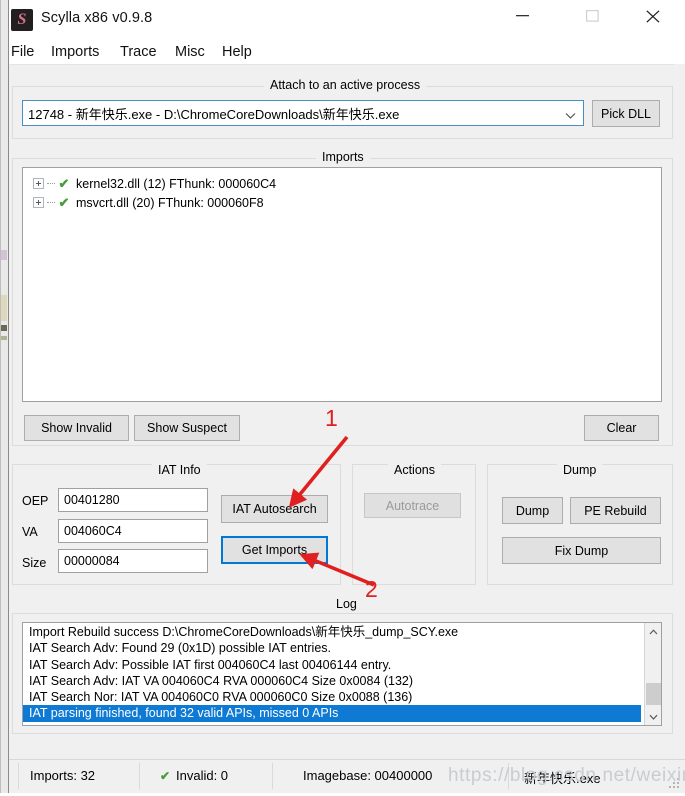  Describe the element at coordinates (412, 505) in the screenshot. I see `autotrace-button: Autotrace` at that location.